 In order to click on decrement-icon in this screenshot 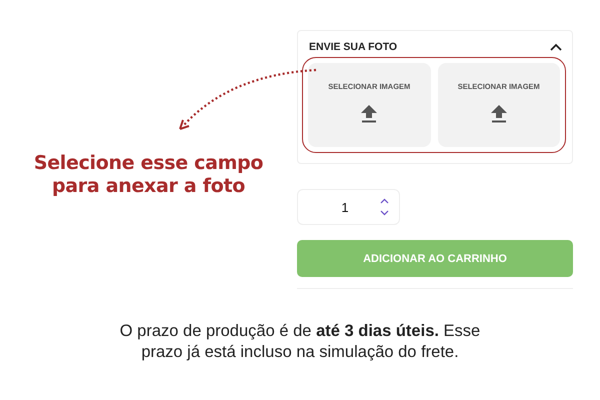, I will do `click(384, 213)`.